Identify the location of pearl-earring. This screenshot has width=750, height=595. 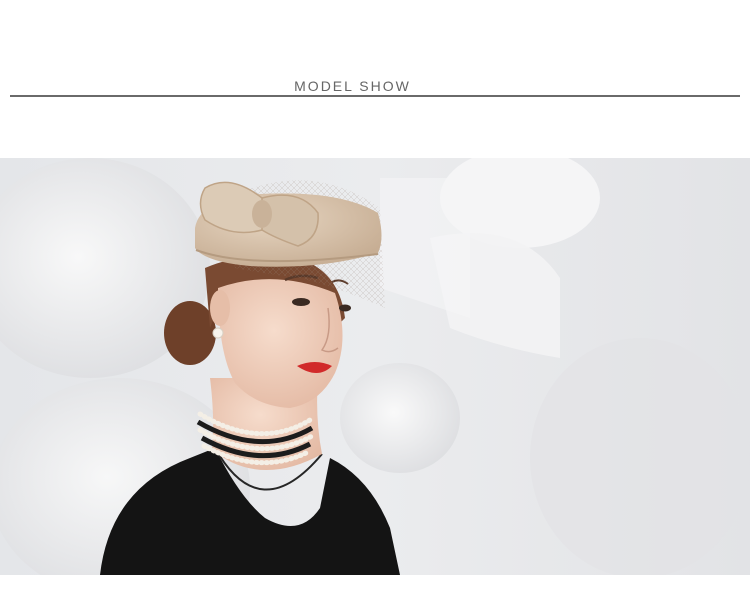
(218, 333).